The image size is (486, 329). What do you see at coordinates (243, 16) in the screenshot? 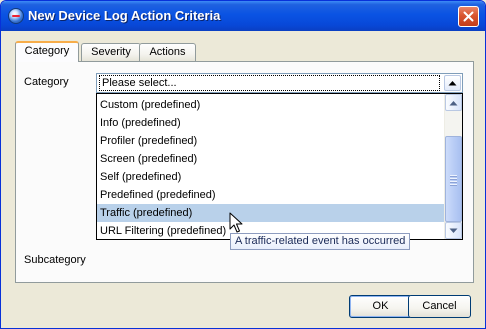
I see `title-bar: New Device Log Action Criteria` at bounding box center [243, 16].